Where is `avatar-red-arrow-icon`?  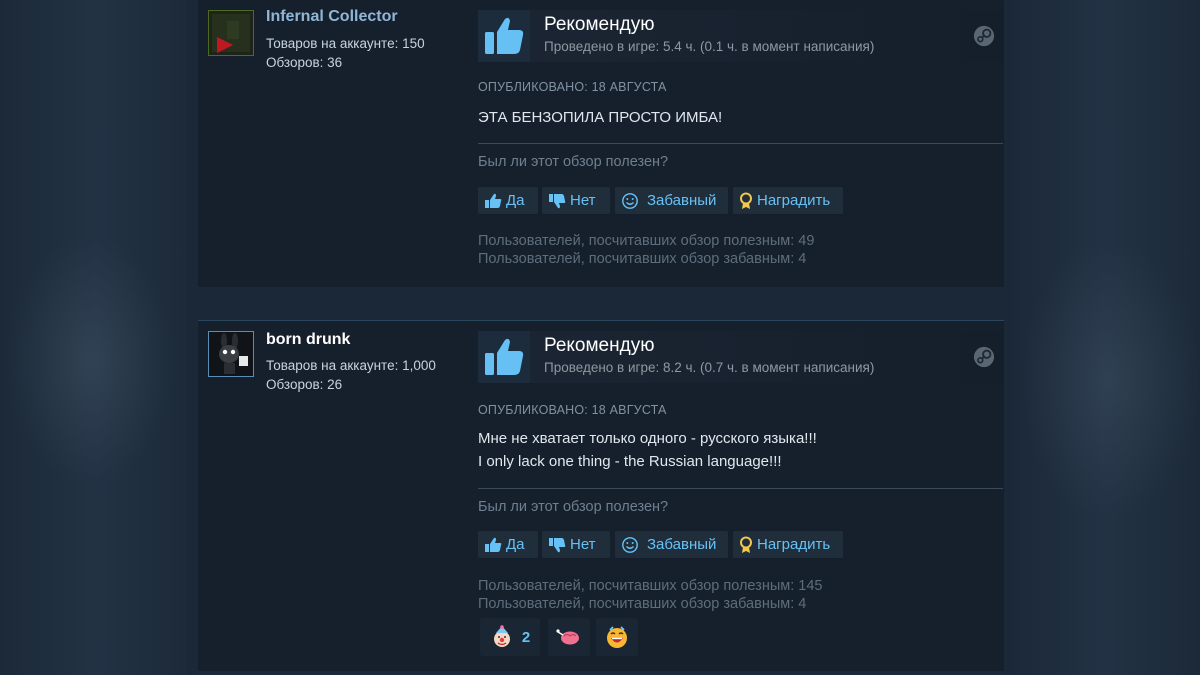
avatar-red-arrow-icon is located at coordinates (231, 33).